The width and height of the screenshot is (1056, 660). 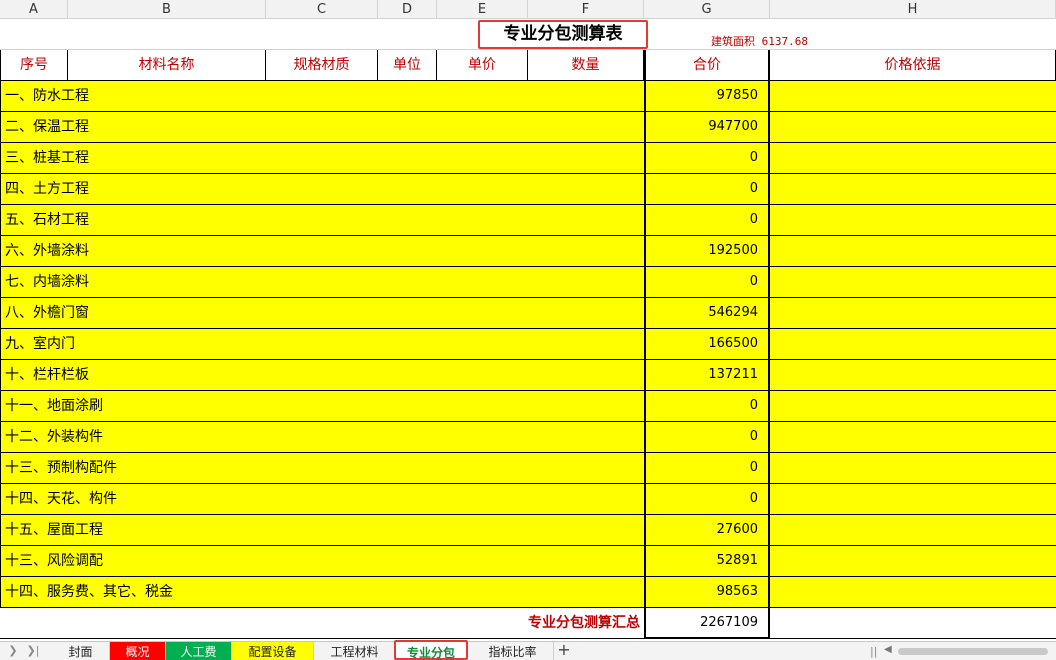 What do you see at coordinates (564, 651) in the screenshot?
I see `add-sheet-icon: +` at bounding box center [564, 651].